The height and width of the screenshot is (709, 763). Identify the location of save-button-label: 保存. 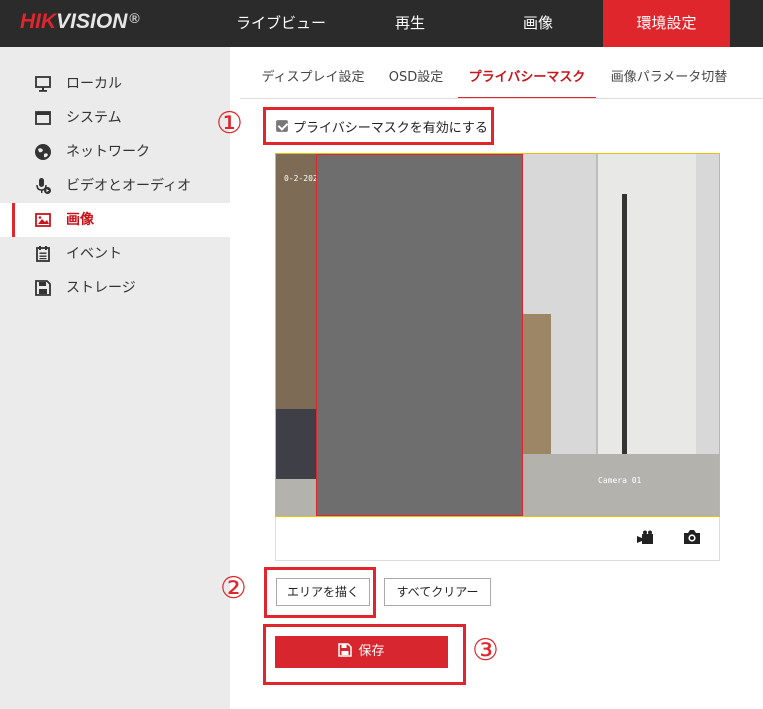
(371, 651).